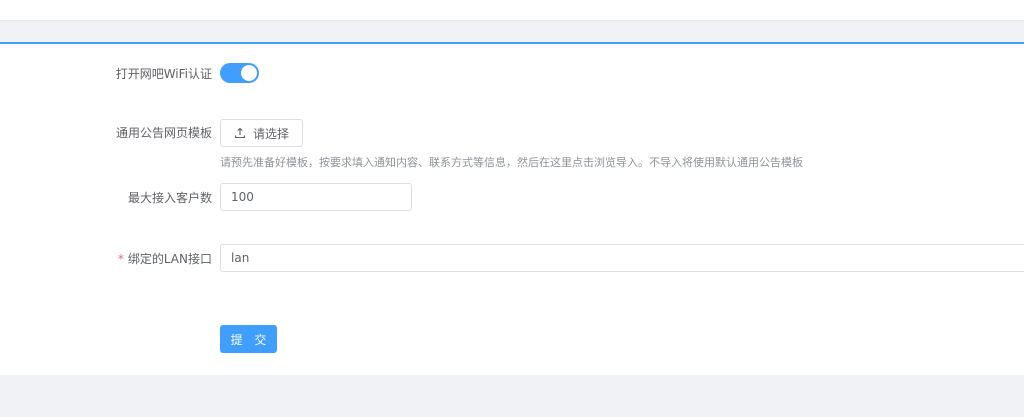 This screenshot has width=1024, height=417. What do you see at coordinates (120, 259) in the screenshot?
I see `required-mark: *` at bounding box center [120, 259].